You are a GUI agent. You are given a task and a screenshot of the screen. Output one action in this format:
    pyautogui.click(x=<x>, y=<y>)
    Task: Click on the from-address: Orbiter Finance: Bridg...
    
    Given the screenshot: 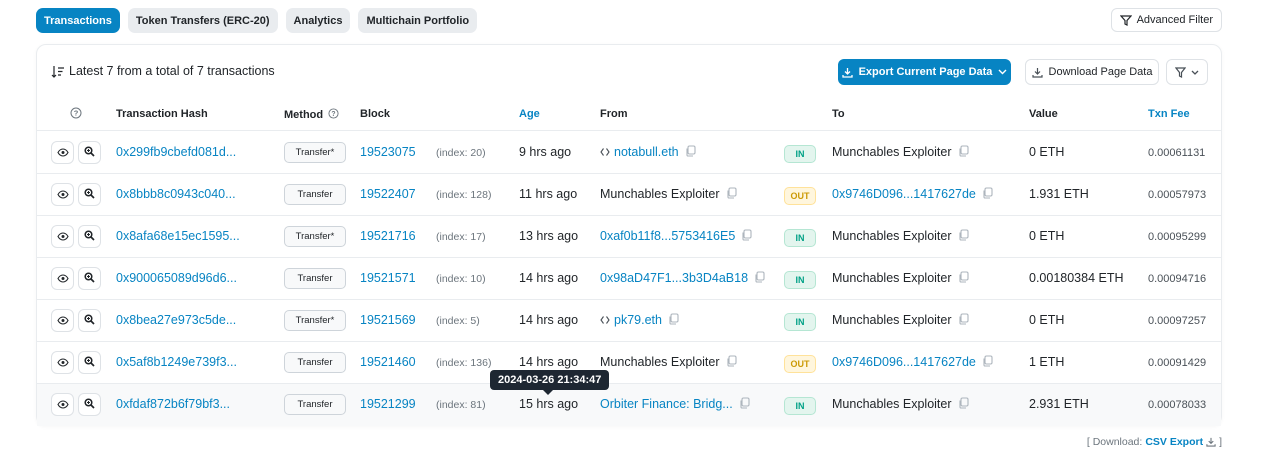 What is the action you would take?
    pyautogui.click(x=666, y=404)
    